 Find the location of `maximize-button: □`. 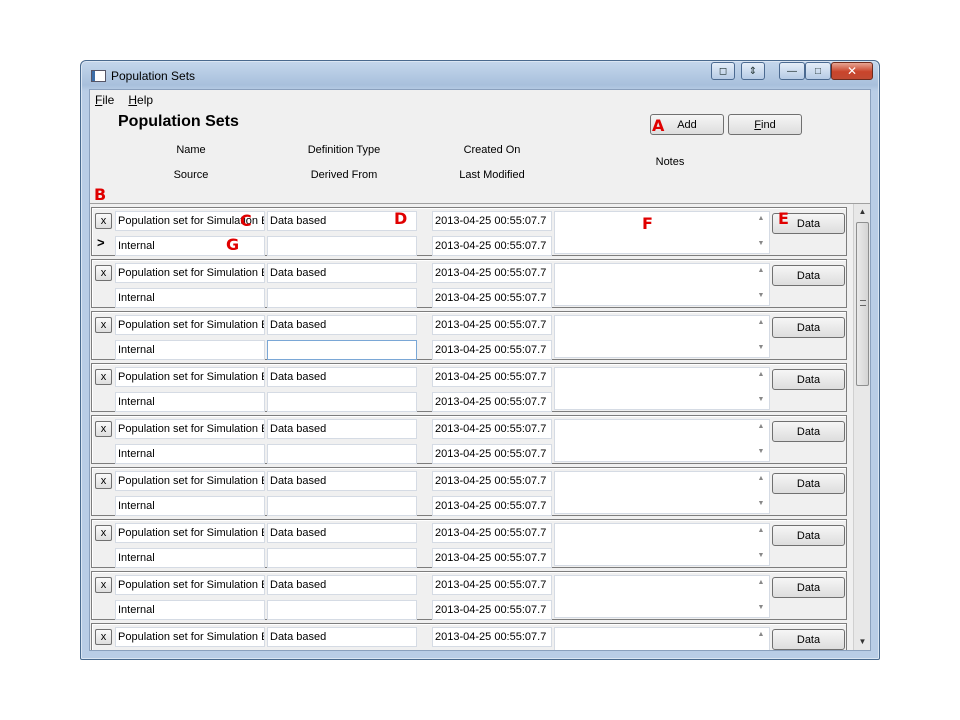

maximize-button: □ is located at coordinates (818, 71).